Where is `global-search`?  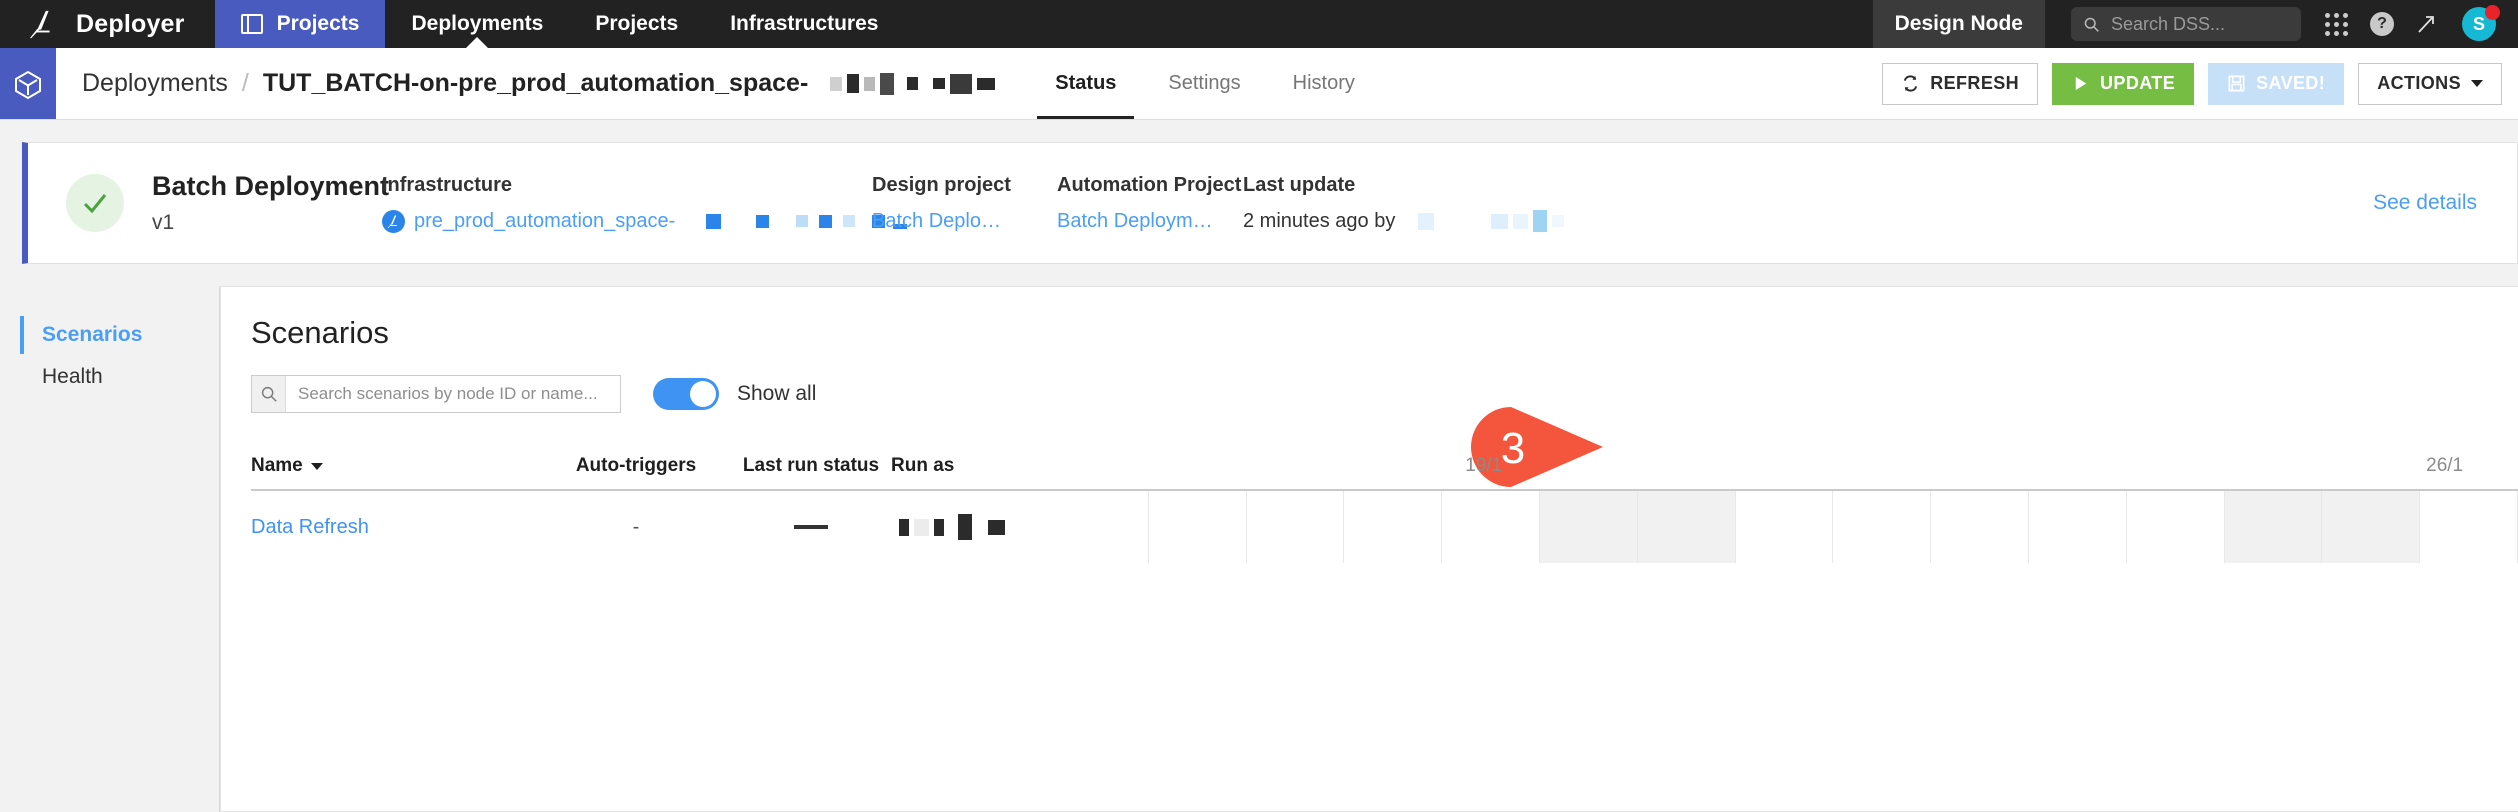 global-search is located at coordinates (2186, 24).